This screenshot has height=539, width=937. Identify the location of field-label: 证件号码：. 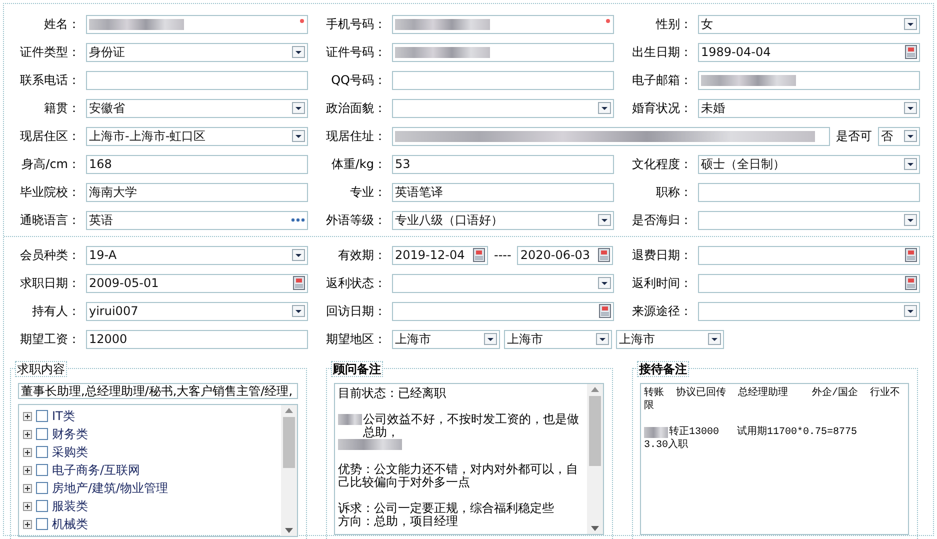
(355, 52).